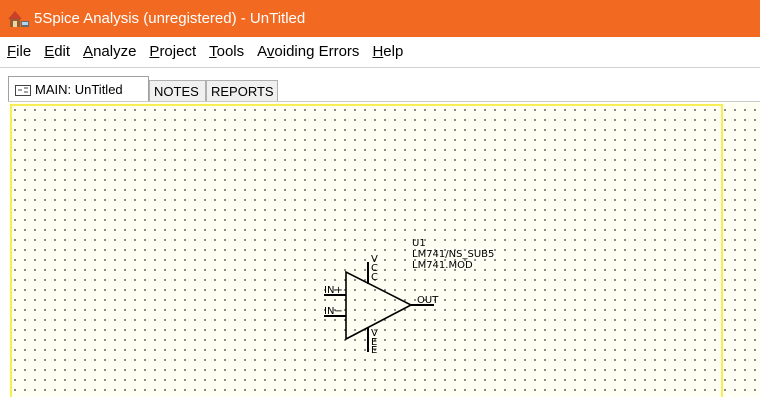  What do you see at coordinates (333, 311) in the screenshot?
I see `pin-in-minus-label: IN−` at bounding box center [333, 311].